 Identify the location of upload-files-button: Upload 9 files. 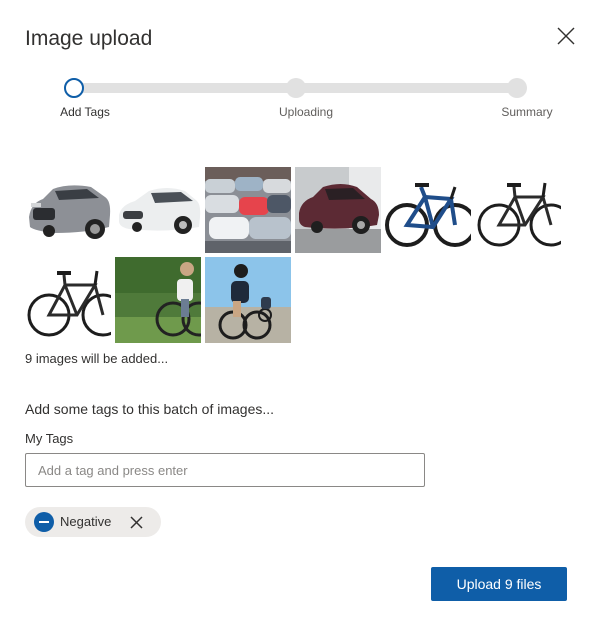
(499, 584).